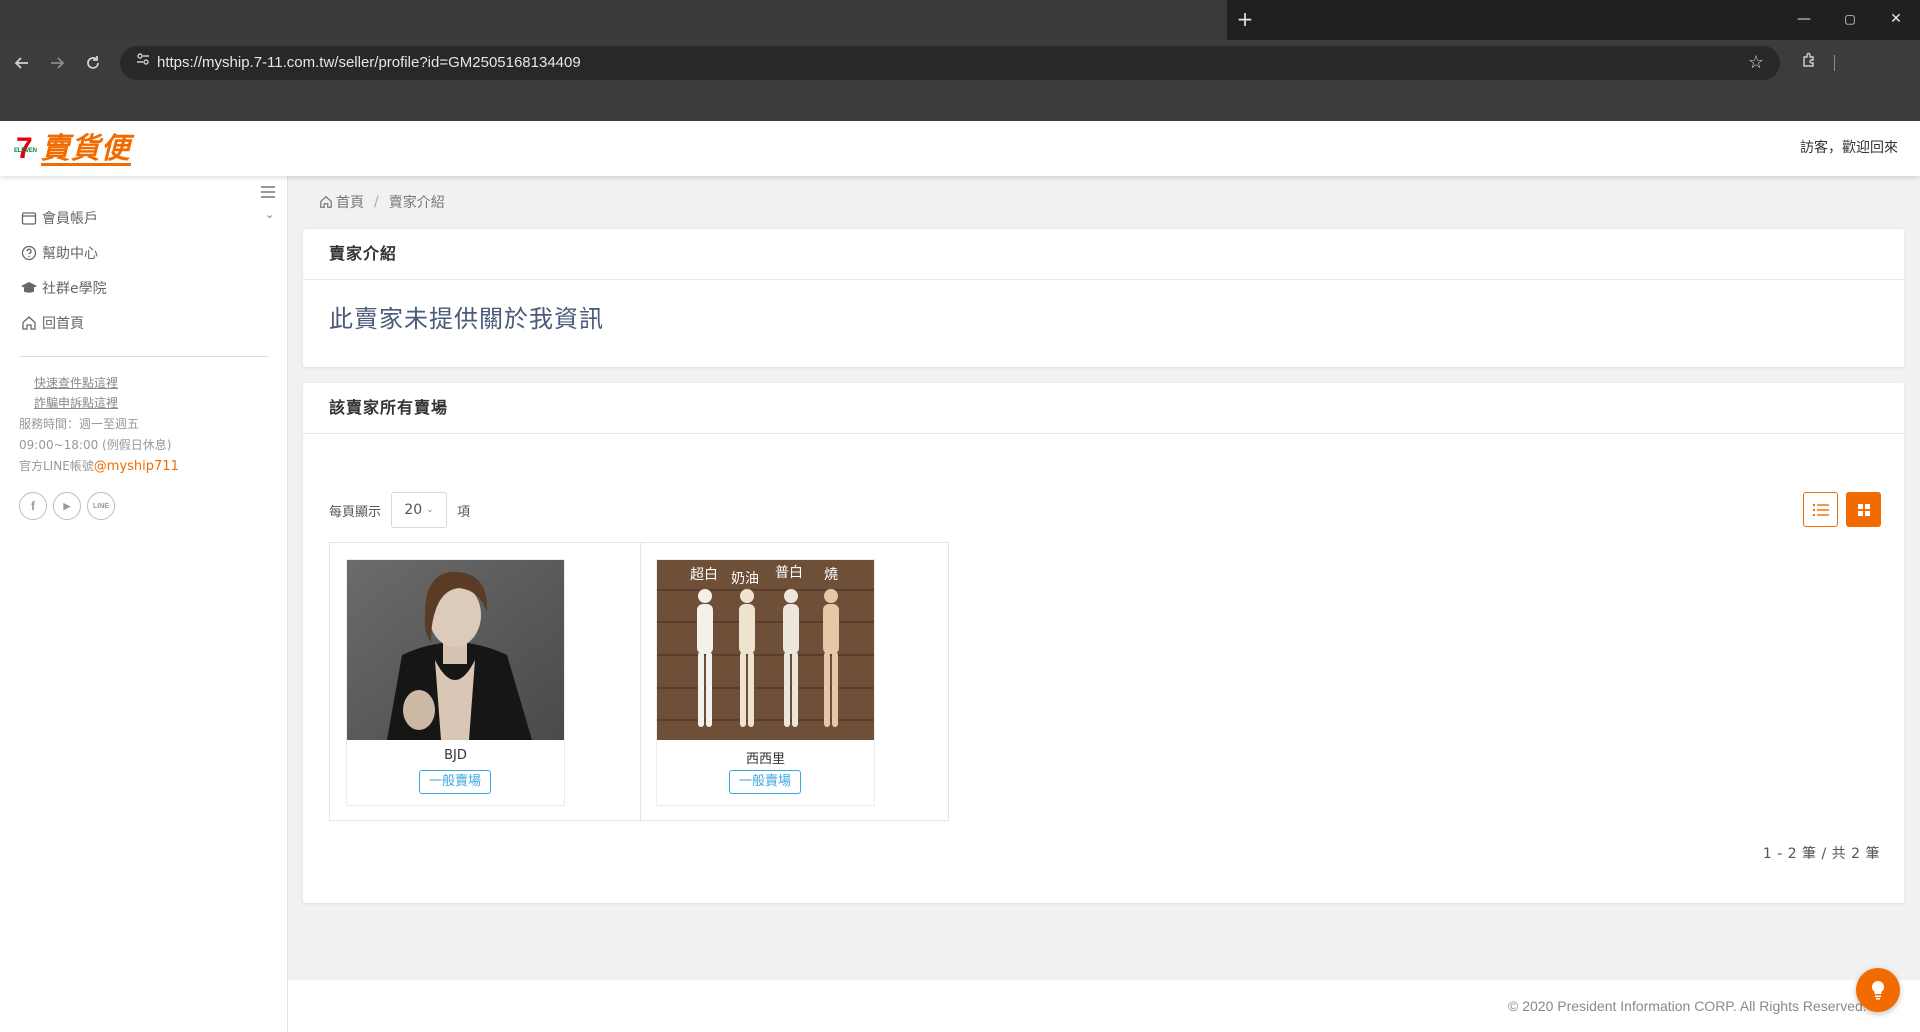  I want to click on image-label: 普白, so click(789, 573).